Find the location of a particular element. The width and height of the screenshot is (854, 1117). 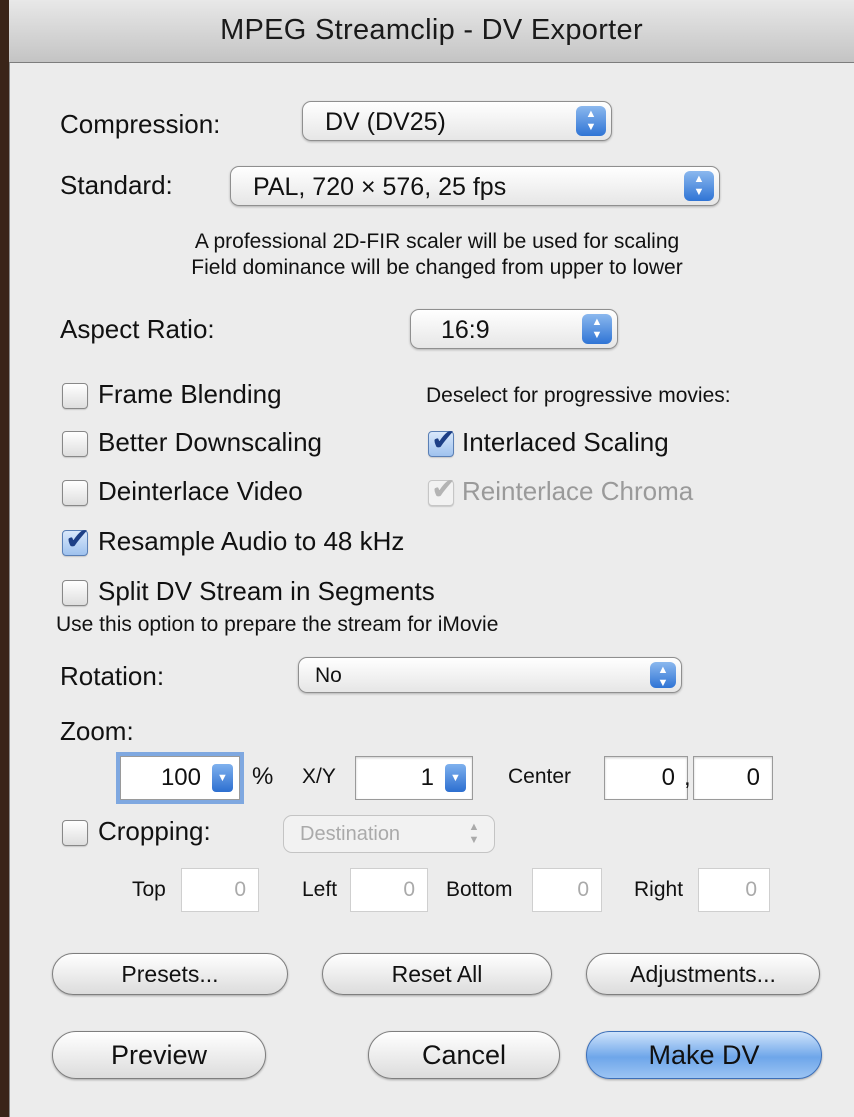

reset-all-button-label: Reset All is located at coordinates (437, 974).